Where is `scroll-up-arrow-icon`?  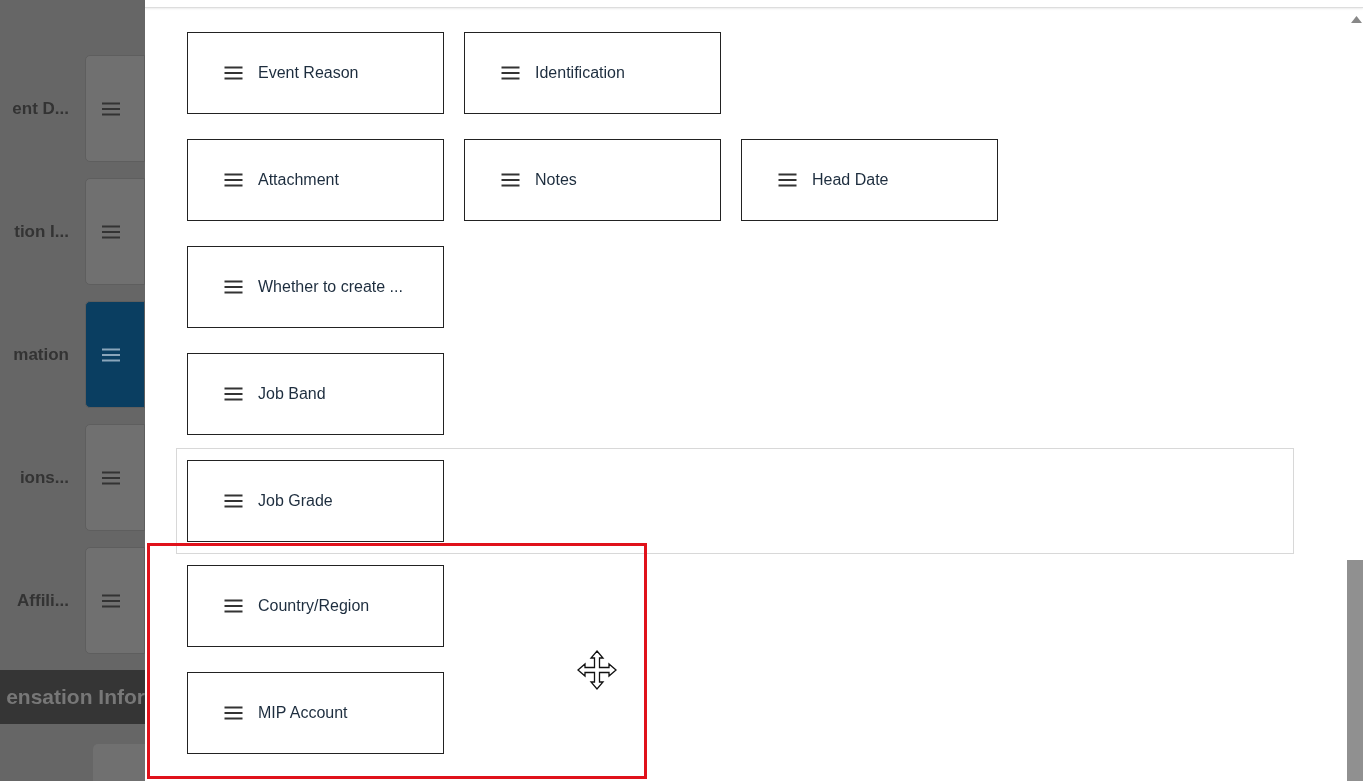 scroll-up-arrow-icon is located at coordinates (1356, 19).